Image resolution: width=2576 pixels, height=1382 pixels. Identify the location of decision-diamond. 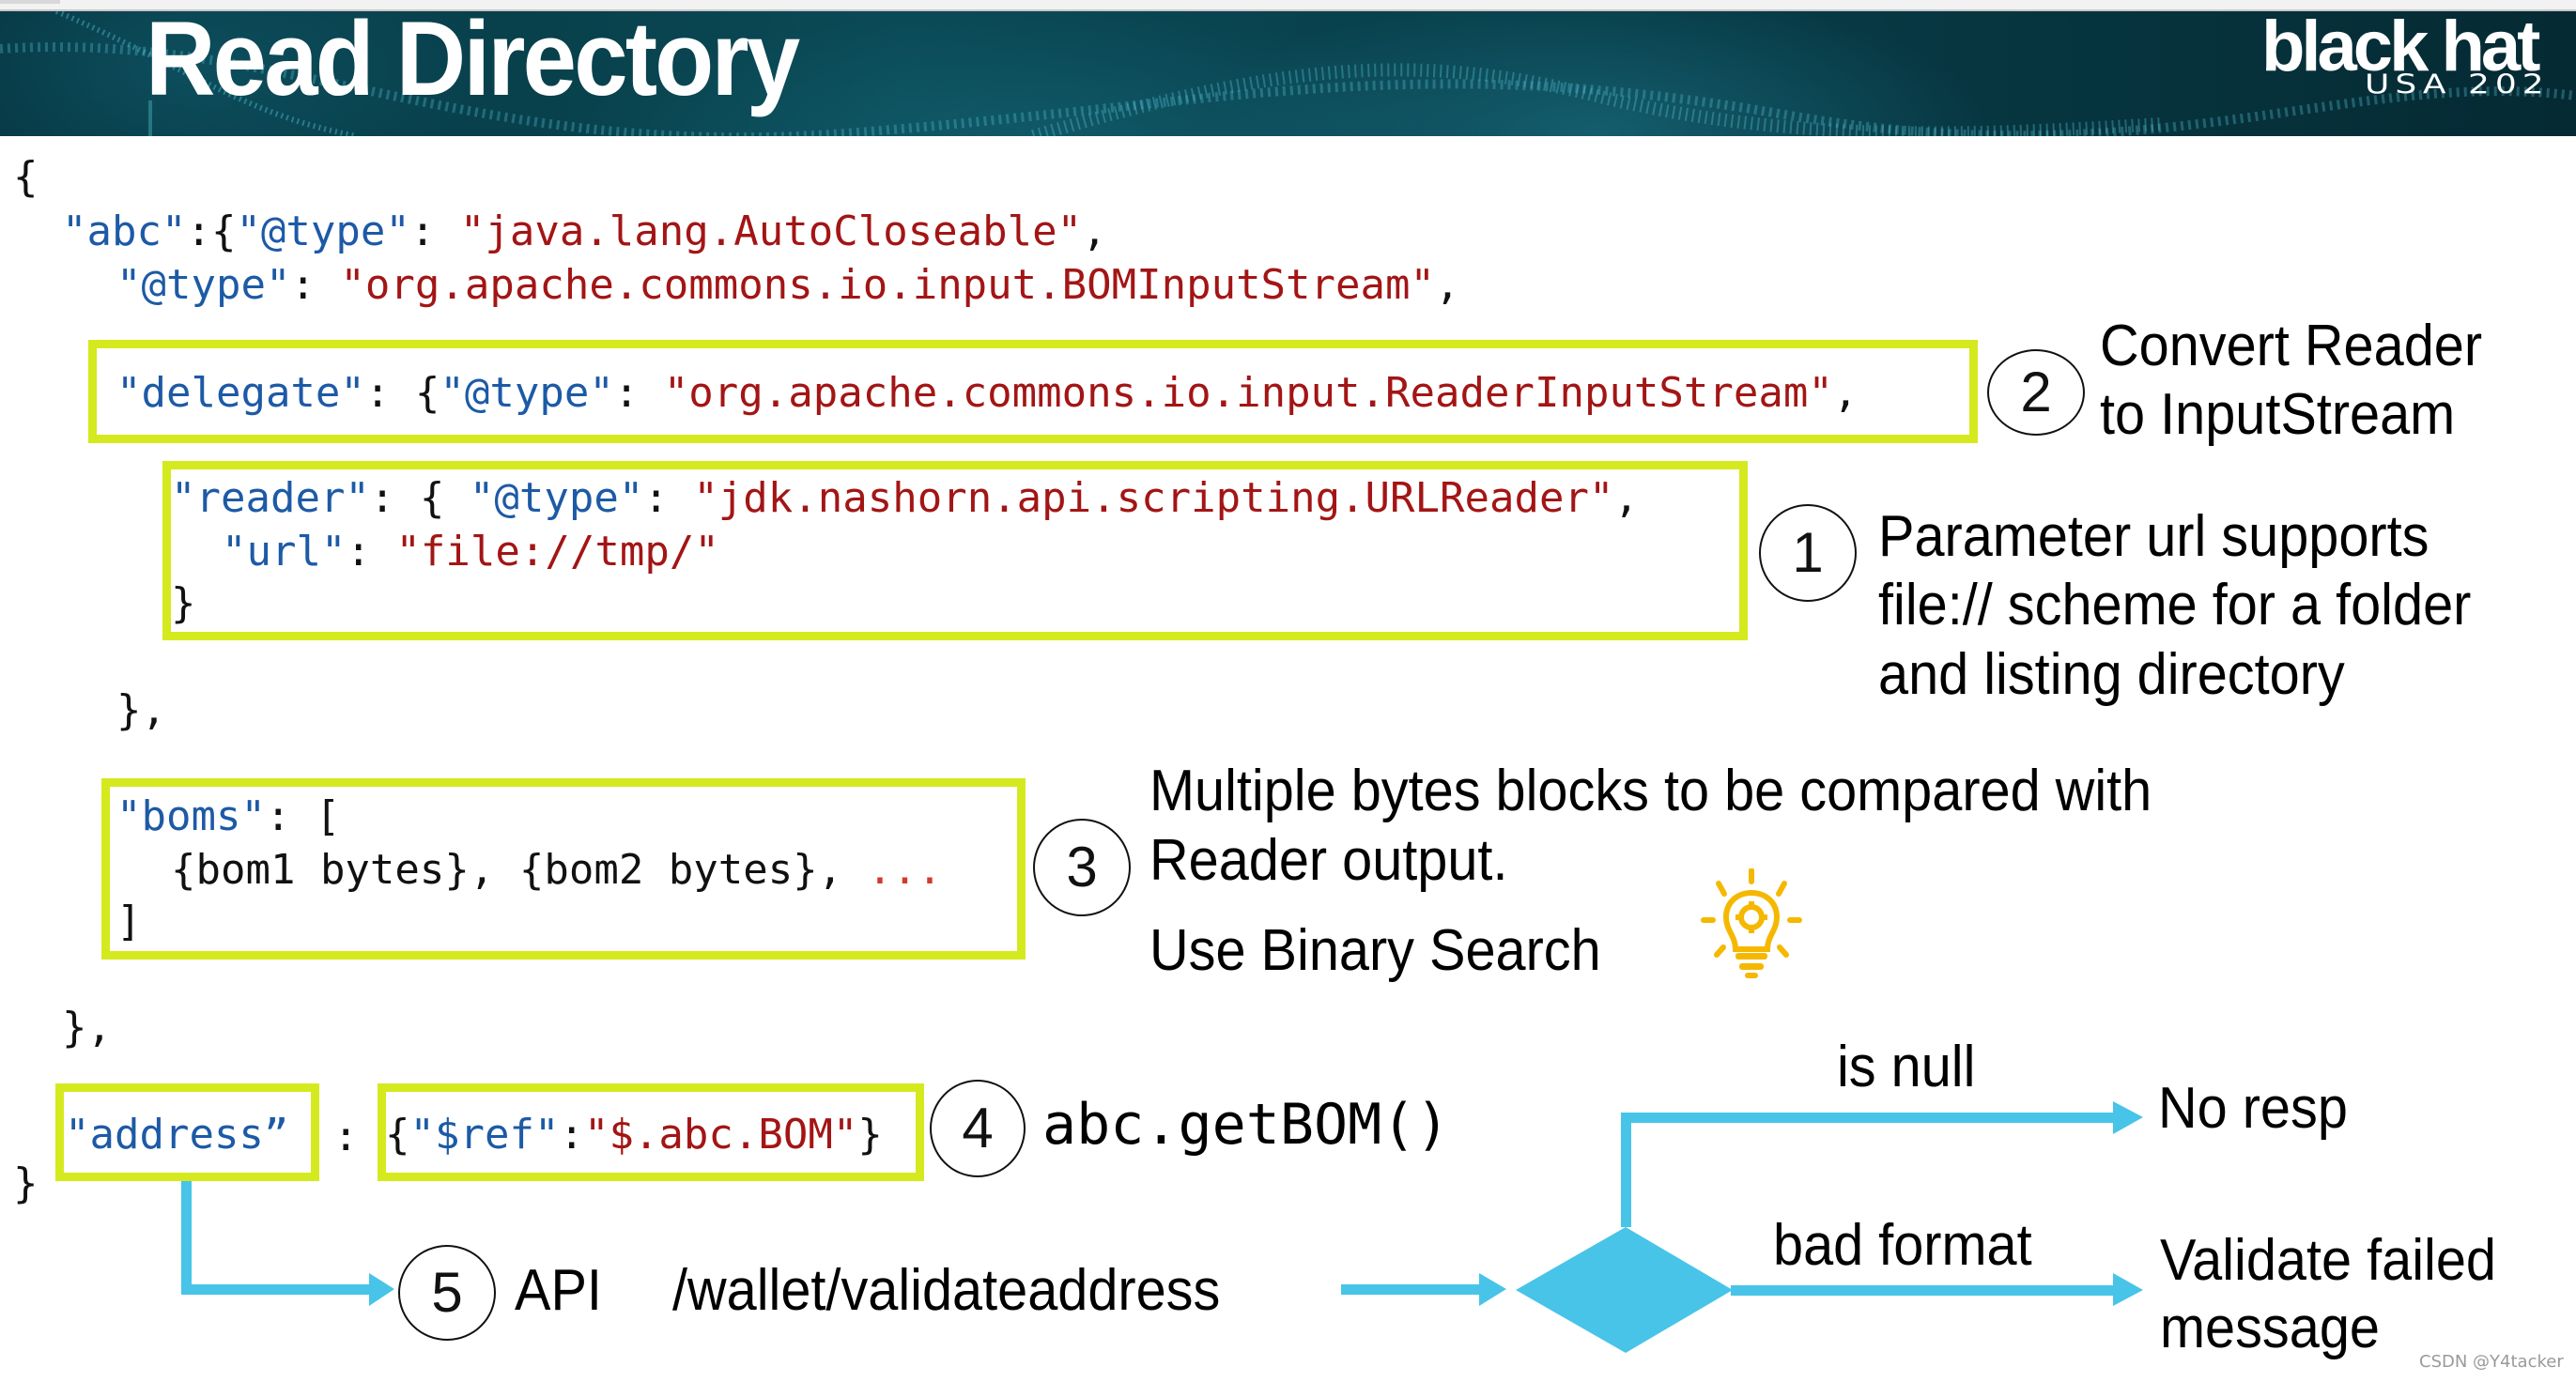
(1624, 1290).